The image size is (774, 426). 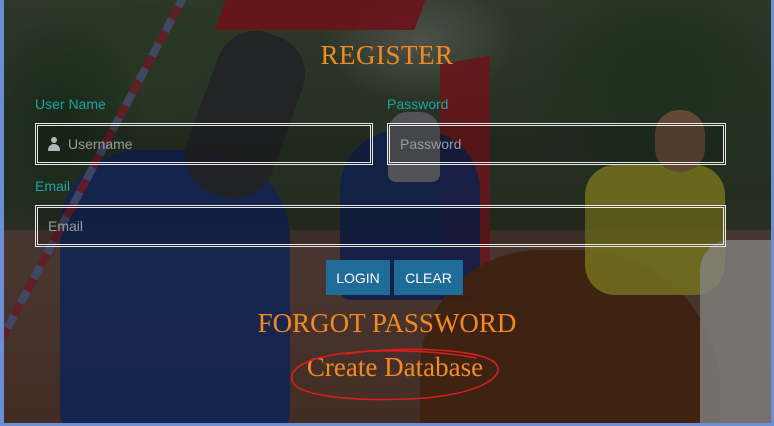 I want to click on create-database-link: Create Database, so click(x=387, y=367).